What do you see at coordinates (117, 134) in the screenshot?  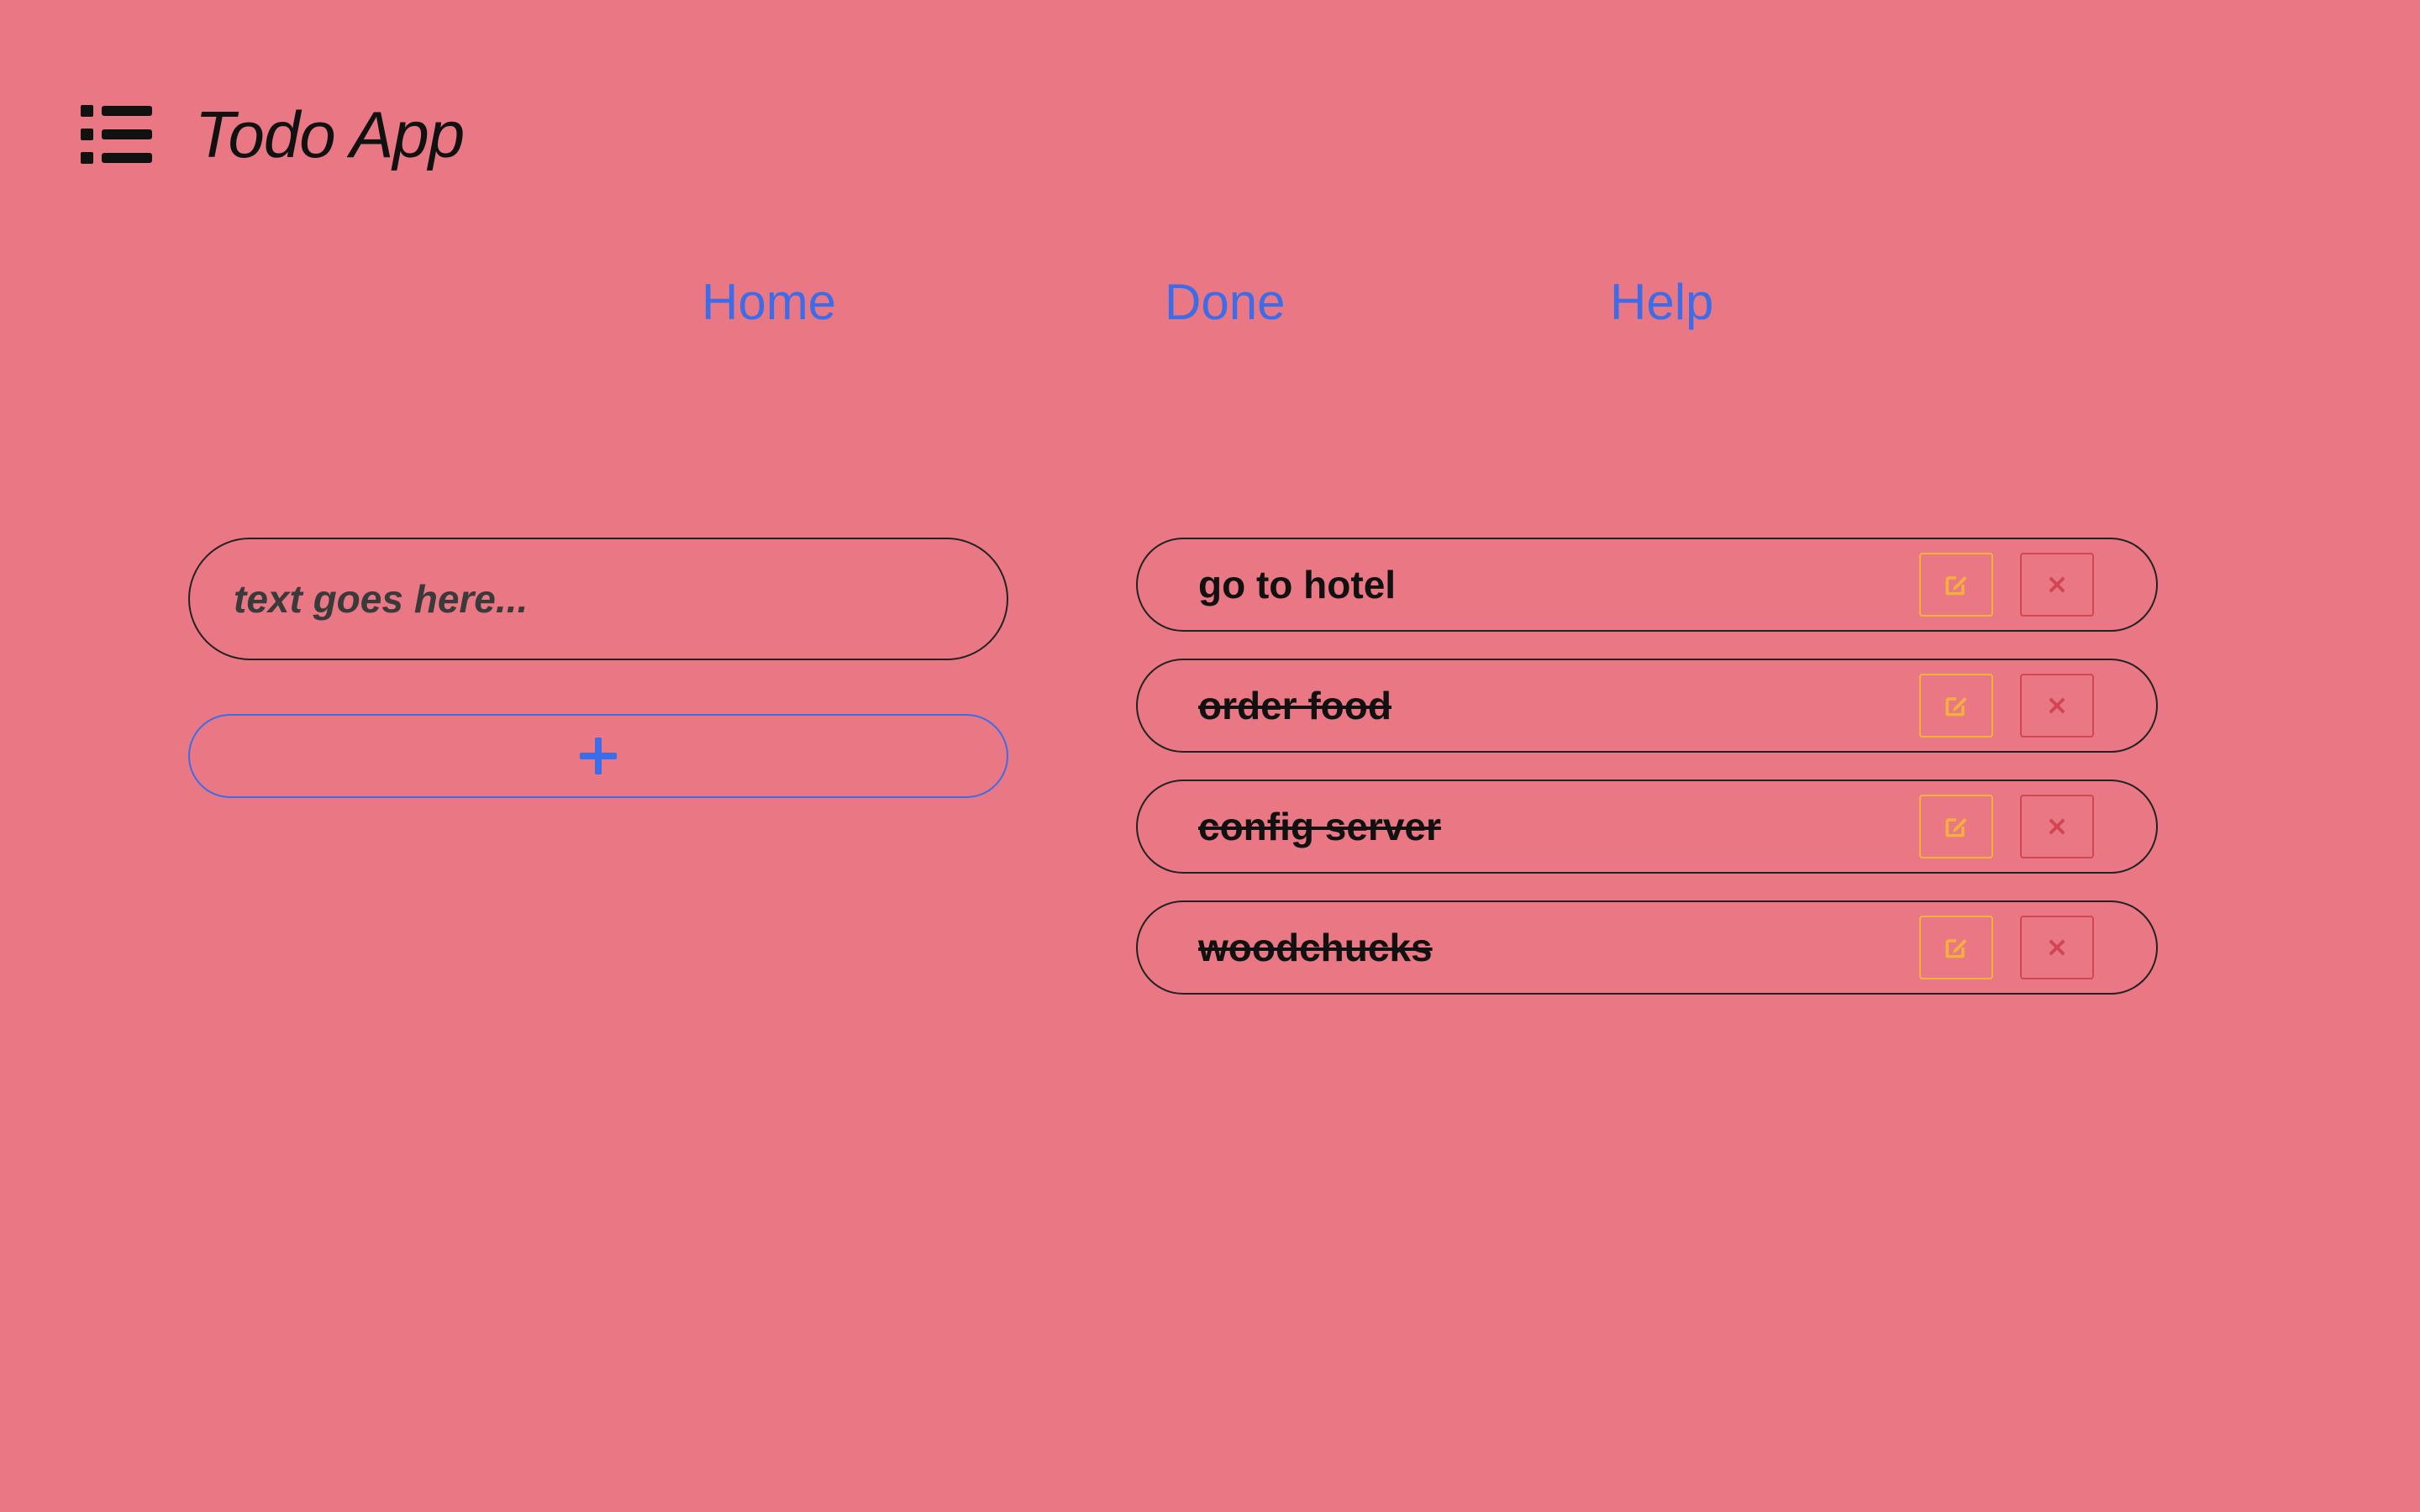 I see `list-icon` at bounding box center [117, 134].